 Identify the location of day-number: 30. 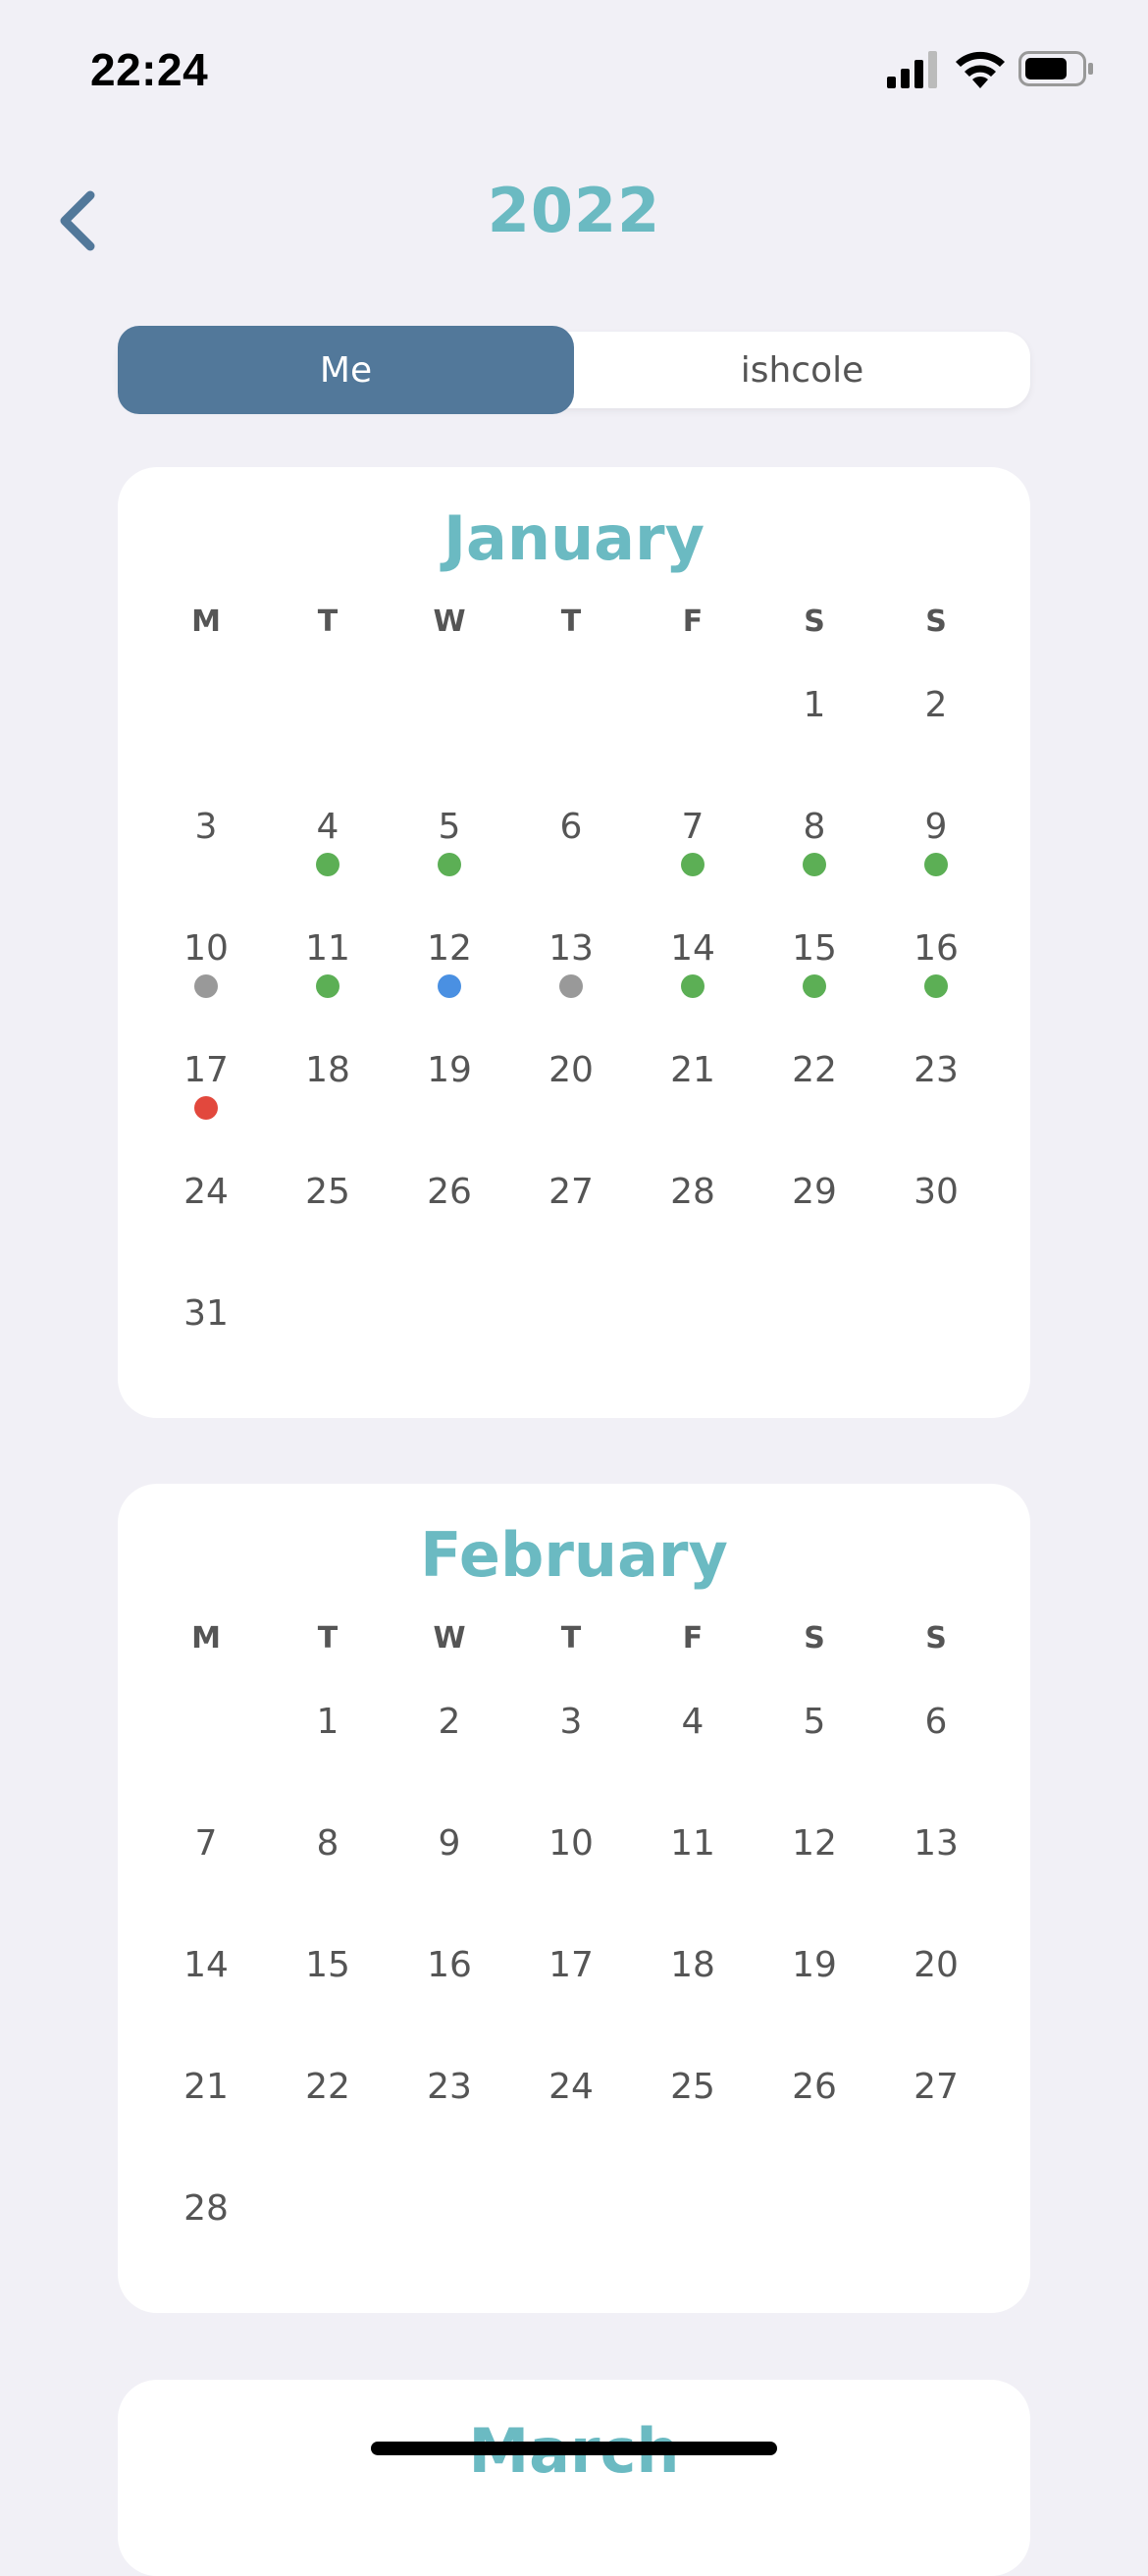
(936, 1192).